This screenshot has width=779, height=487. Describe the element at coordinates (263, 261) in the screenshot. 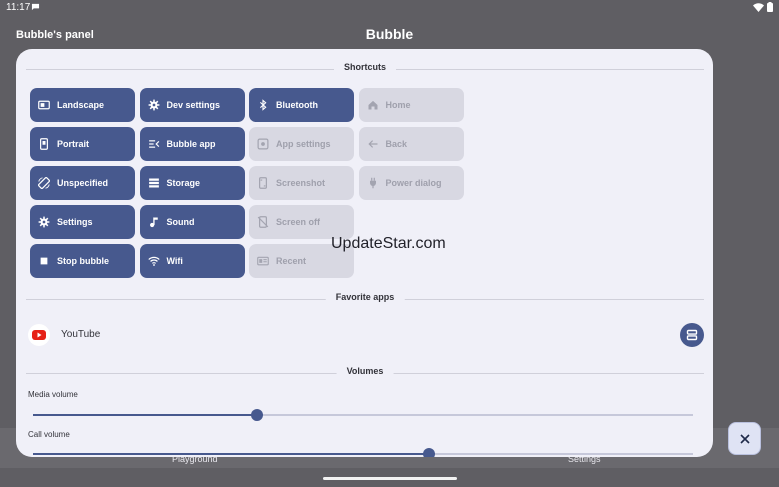

I see `recent-apps-icon` at that location.